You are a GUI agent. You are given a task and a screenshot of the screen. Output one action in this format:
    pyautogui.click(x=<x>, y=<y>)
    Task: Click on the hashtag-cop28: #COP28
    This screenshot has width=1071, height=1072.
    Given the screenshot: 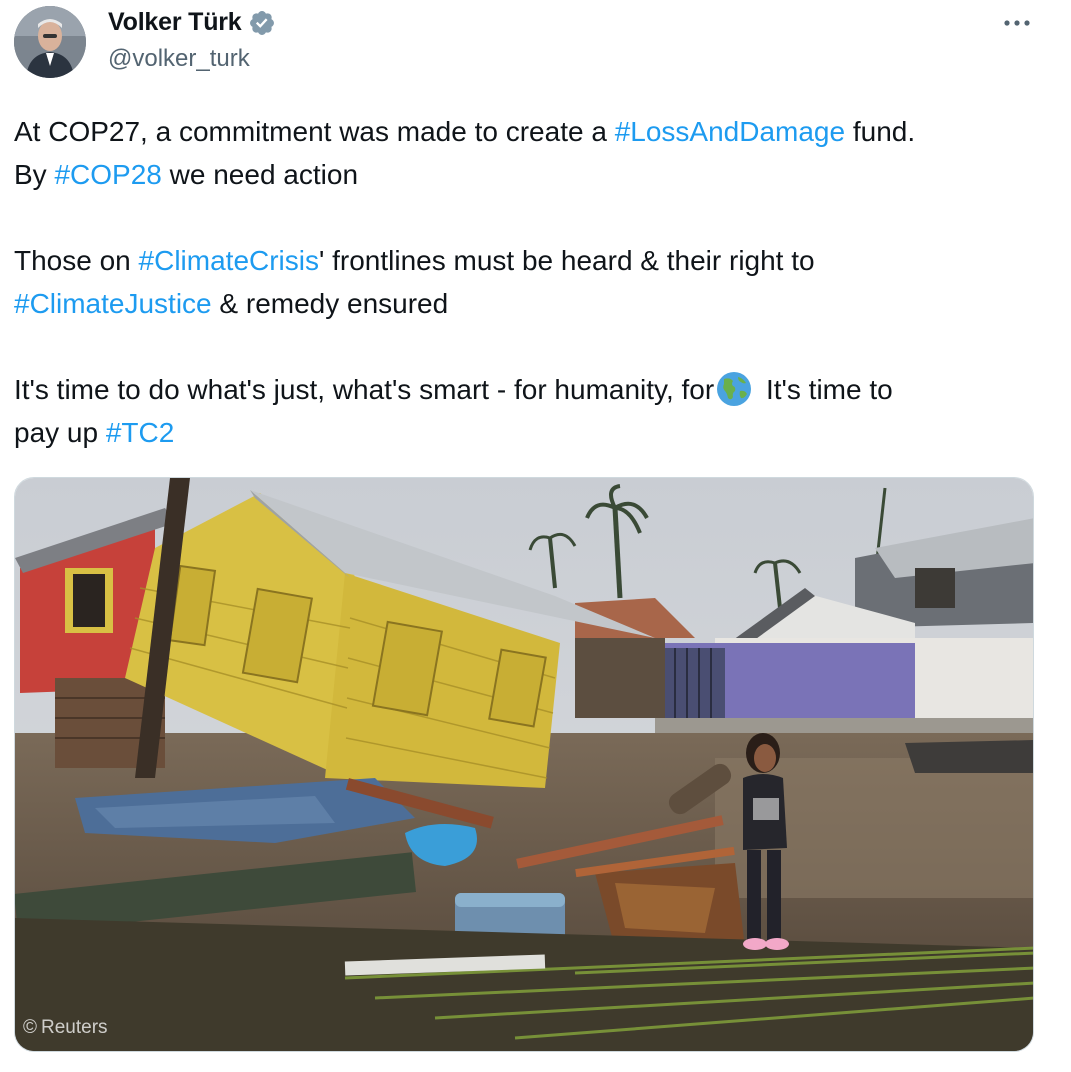 What is the action you would take?
    pyautogui.click(x=107, y=174)
    